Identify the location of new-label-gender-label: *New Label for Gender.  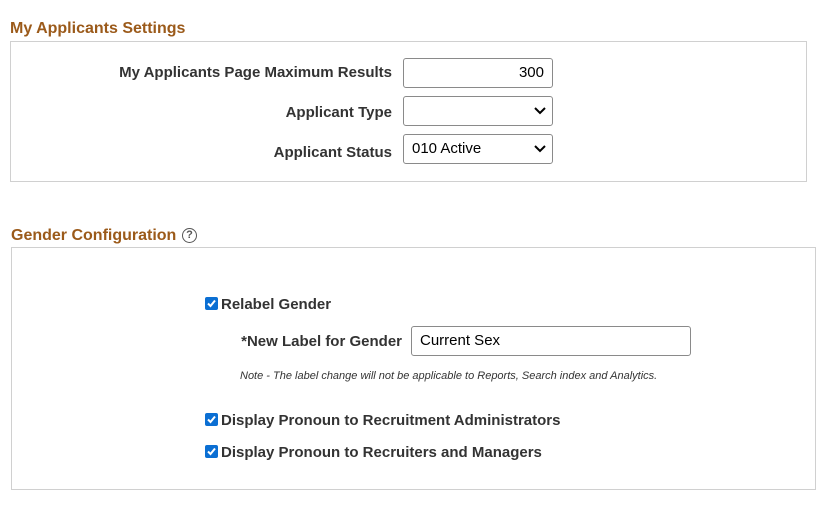
(321, 341).